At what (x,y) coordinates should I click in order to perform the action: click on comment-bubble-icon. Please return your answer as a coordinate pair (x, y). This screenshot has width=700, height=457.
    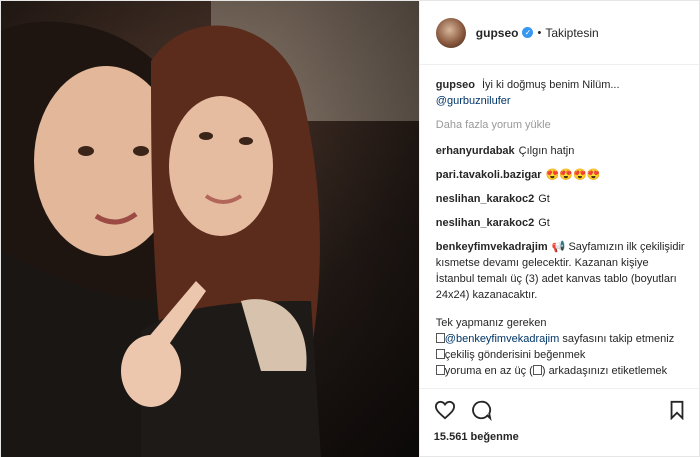
    Looking at the image, I should click on (481, 410).